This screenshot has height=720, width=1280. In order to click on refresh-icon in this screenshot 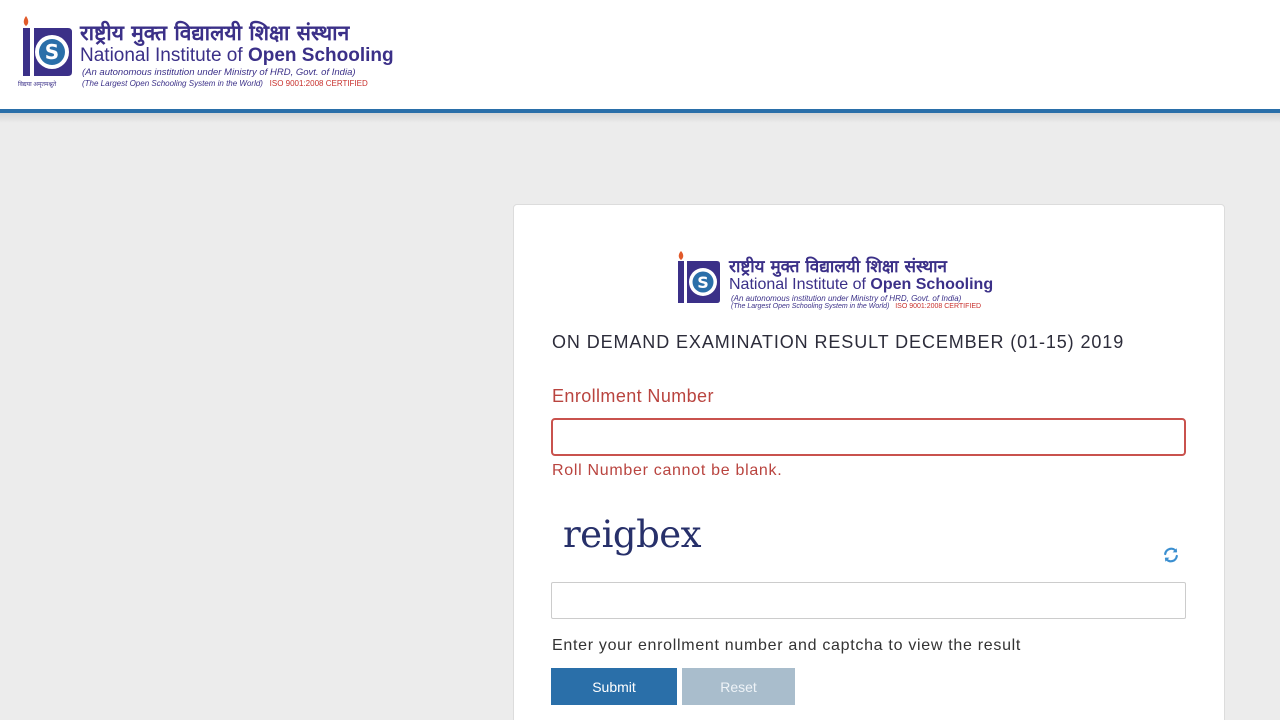, I will do `click(1171, 555)`.